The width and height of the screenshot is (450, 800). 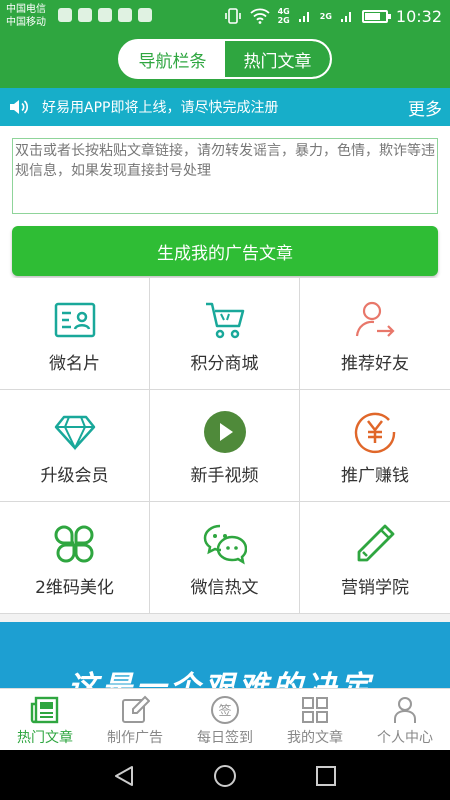 I want to click on carrier-names: 中国电信 中国移动, so click(x=26, y=16).